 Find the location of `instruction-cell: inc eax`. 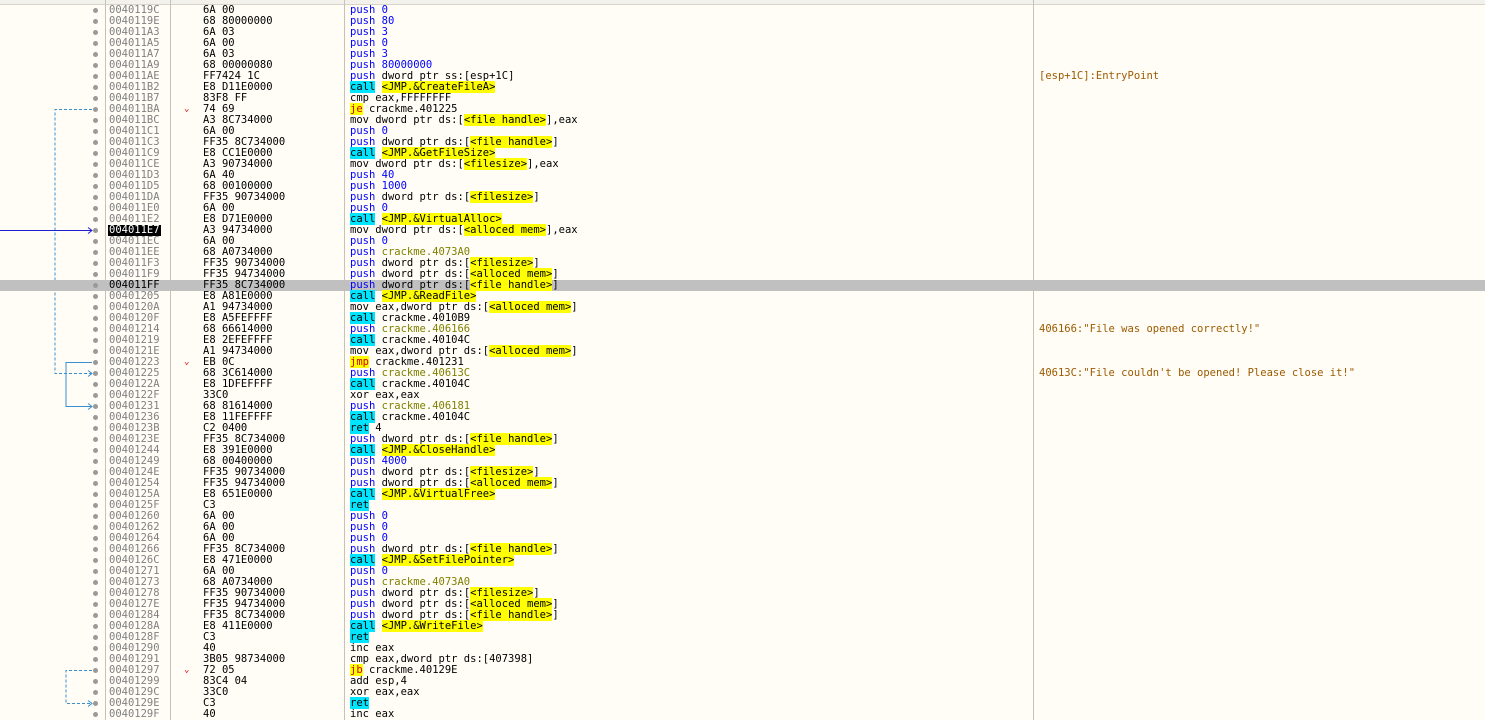

instruction-cell: inc eax is located at coordinates (372, 714).